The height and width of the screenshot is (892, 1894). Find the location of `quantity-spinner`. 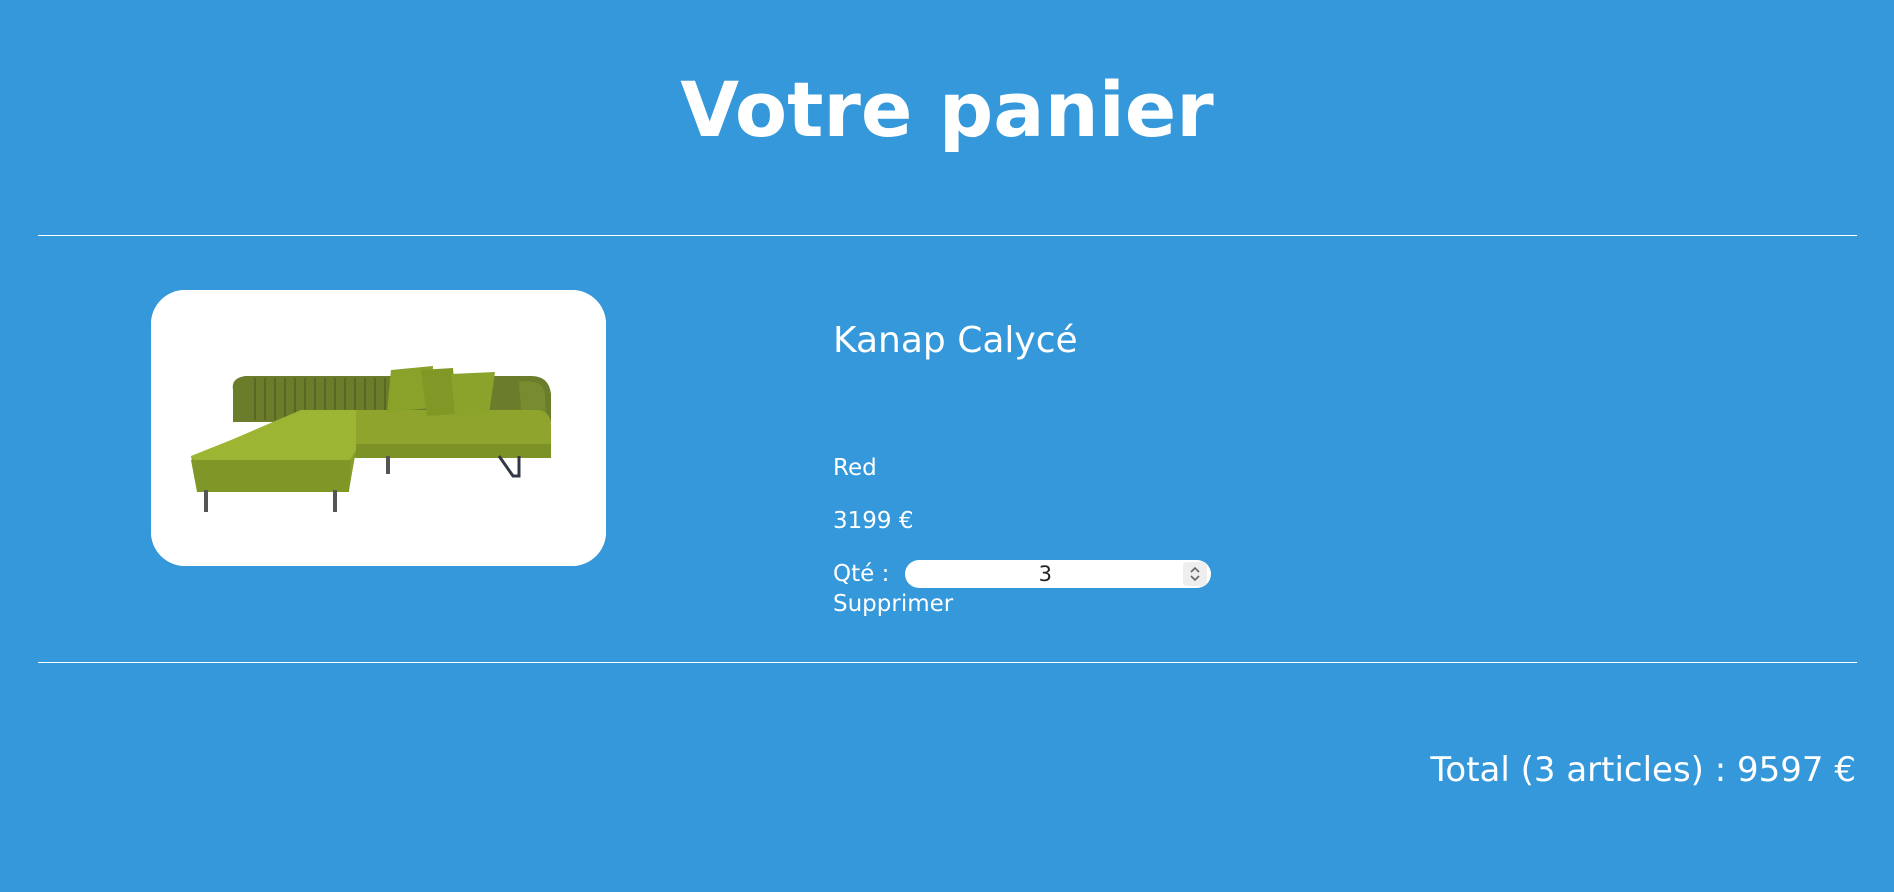

quantity-spinner is located at coordinates (1195, 574).